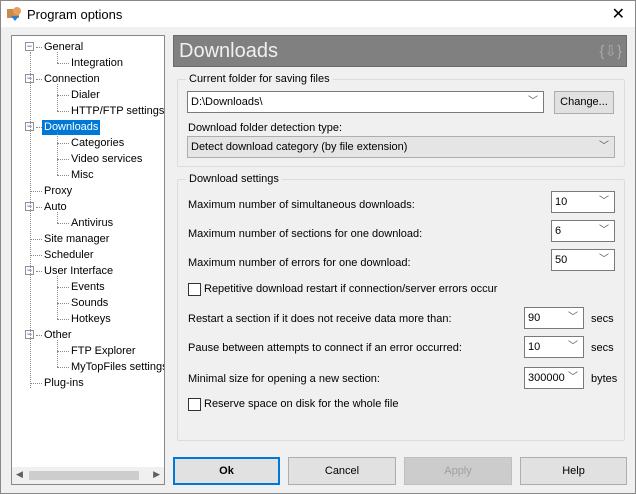 The width and height of the screenshot is (636, 494). I want to click on tree-item-http-ftp-settings: HTTP/FTP settings, so click(116, 111).